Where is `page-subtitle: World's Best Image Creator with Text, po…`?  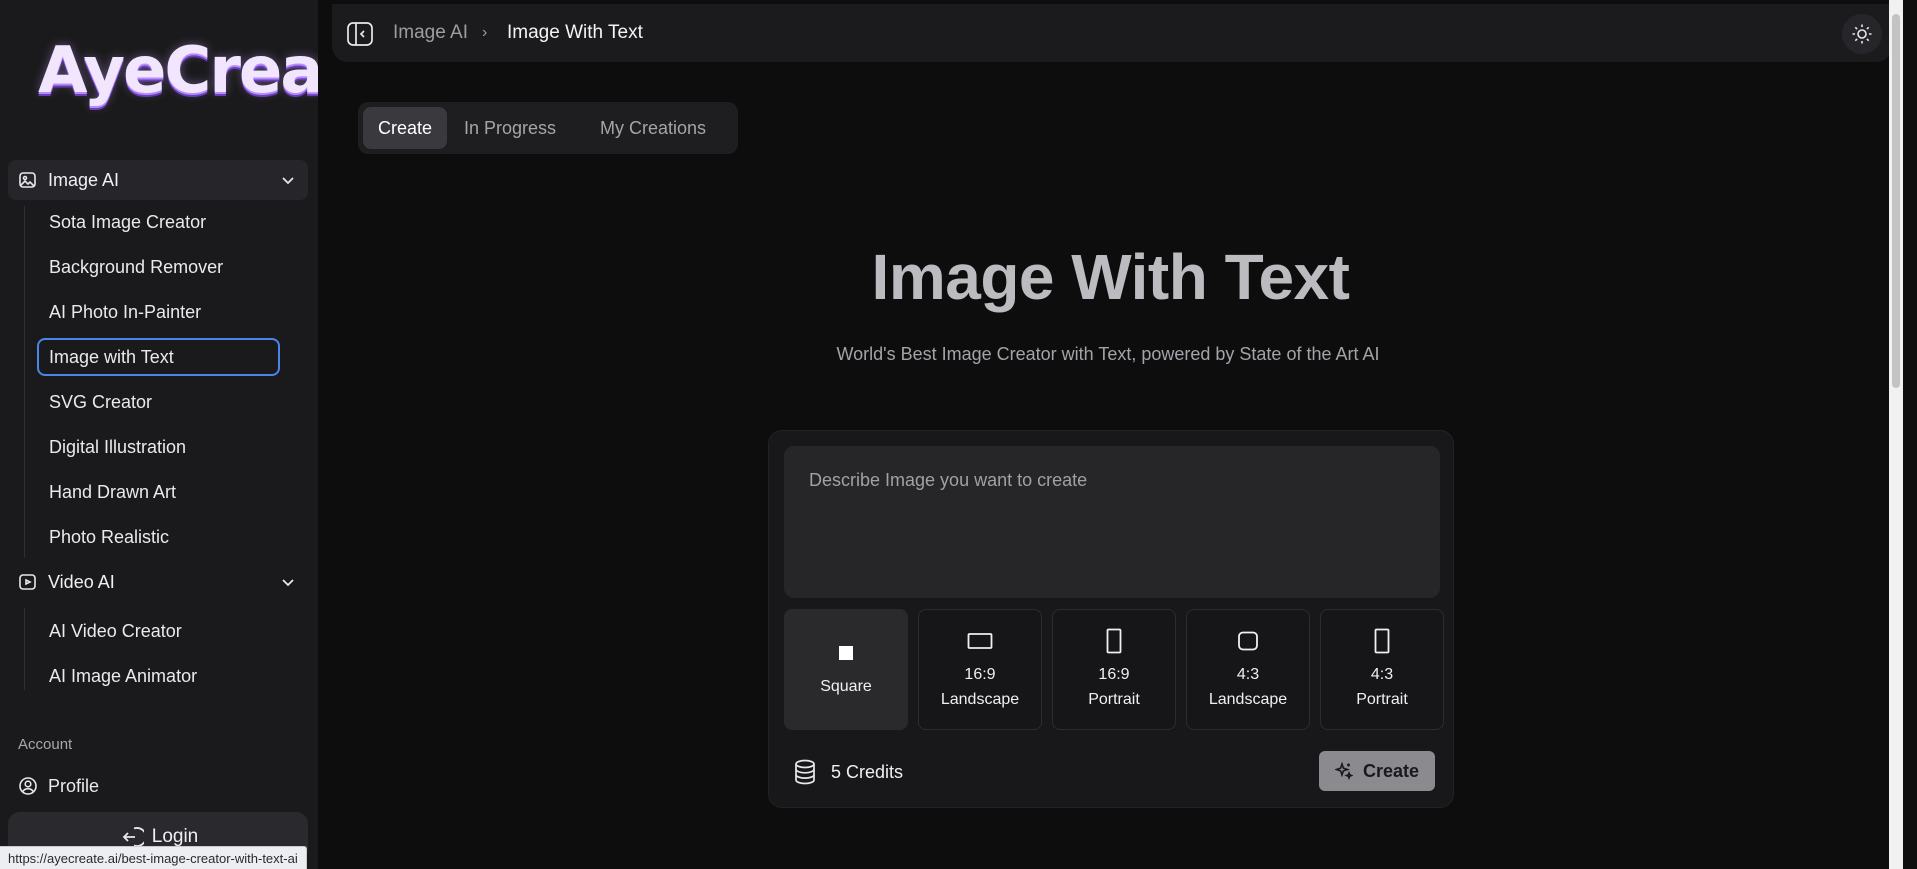 page-subtitle: World's Best Image Creator with Text, po… is located at coordinates (1108, 354).